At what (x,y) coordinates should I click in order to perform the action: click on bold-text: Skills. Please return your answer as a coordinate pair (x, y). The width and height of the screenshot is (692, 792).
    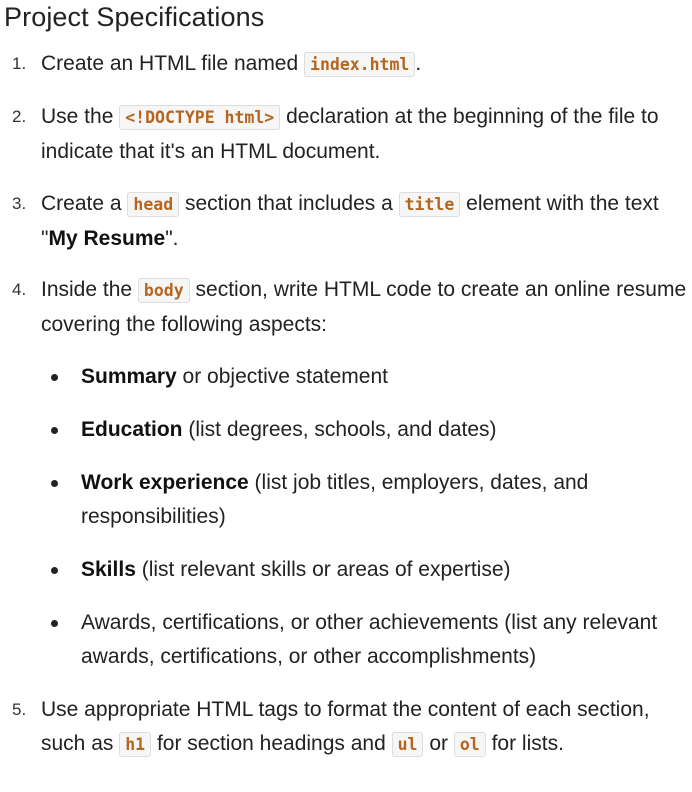
    Looking at the image, I should click on (108, 569).